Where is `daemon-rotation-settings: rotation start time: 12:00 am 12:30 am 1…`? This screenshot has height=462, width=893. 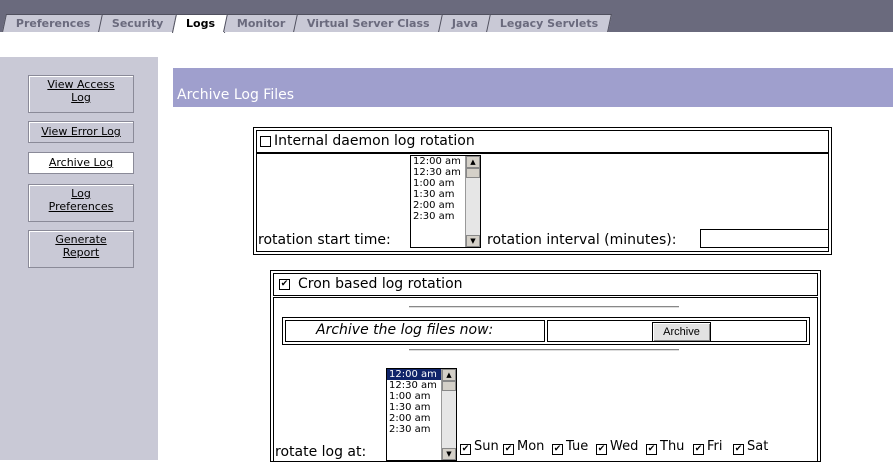
daemon-rotation-settings: rotation start time: 12:00 am 12:30 am 1… is located at coordinates (542, 202).